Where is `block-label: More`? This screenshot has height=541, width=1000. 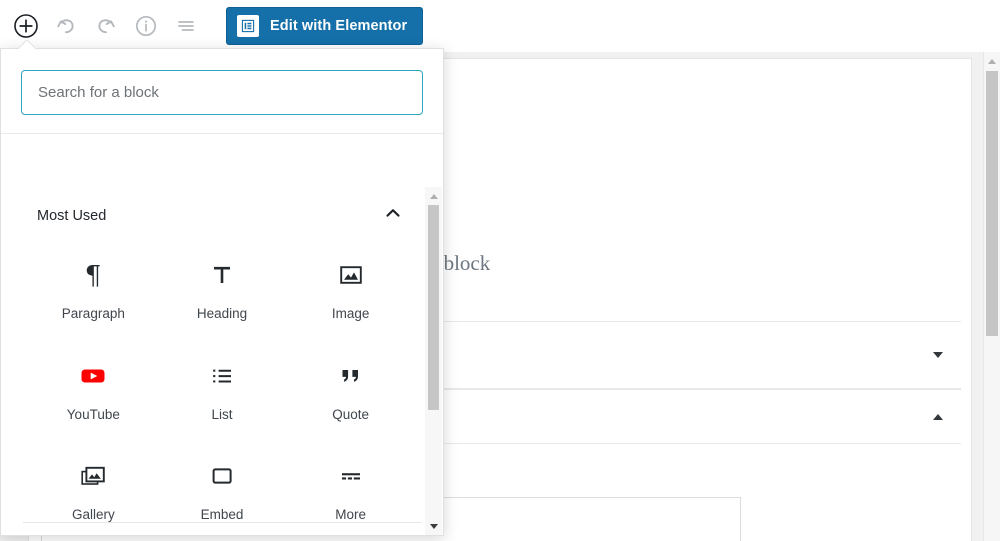 block-label: More is located at coordinates (351, 514).